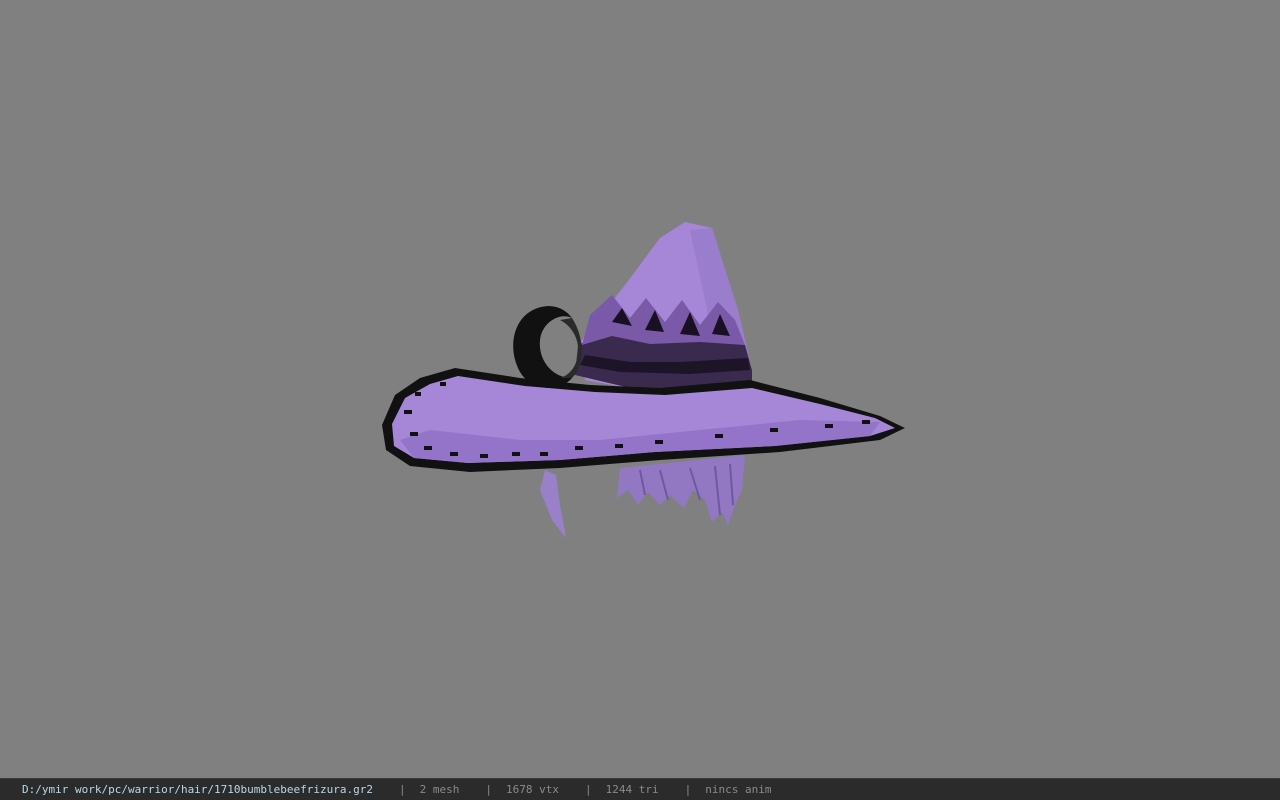  Describe the element at coordinates (738, 789) in the screenshot. I see `anim-status-label: nincs anim` at that location.